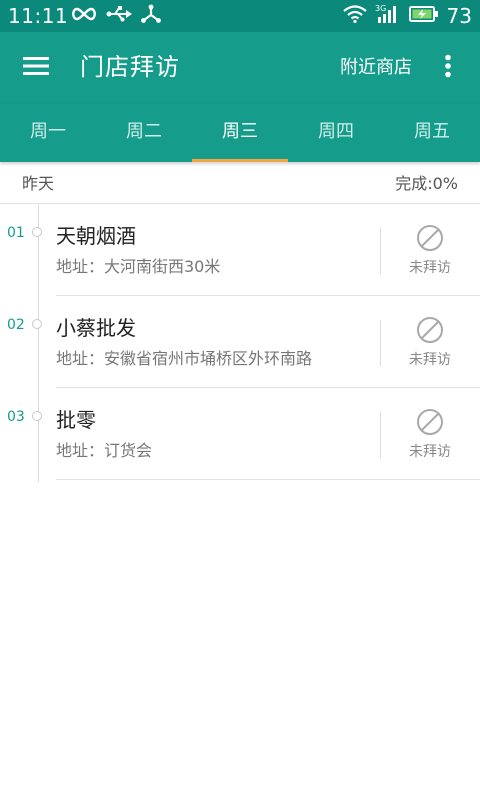 The image size is (480, 800). What do you see at coordinates (76, 420) in the screenshot?
I see `store-name: 批零` at bounding box center [76, 420].